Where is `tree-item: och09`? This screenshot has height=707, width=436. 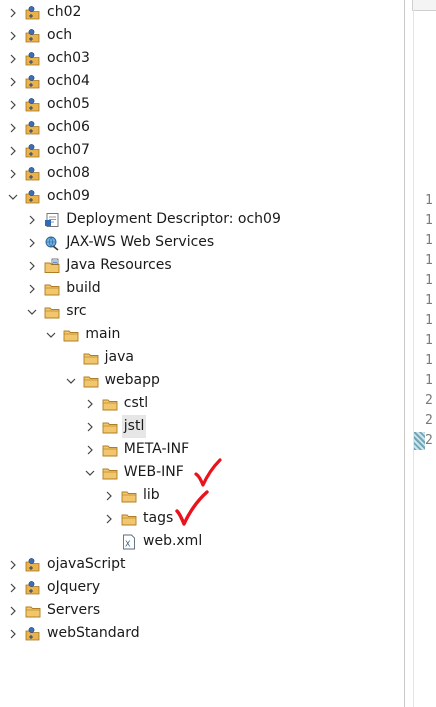 tree-item: och09 is located at coordinates (202, 196).